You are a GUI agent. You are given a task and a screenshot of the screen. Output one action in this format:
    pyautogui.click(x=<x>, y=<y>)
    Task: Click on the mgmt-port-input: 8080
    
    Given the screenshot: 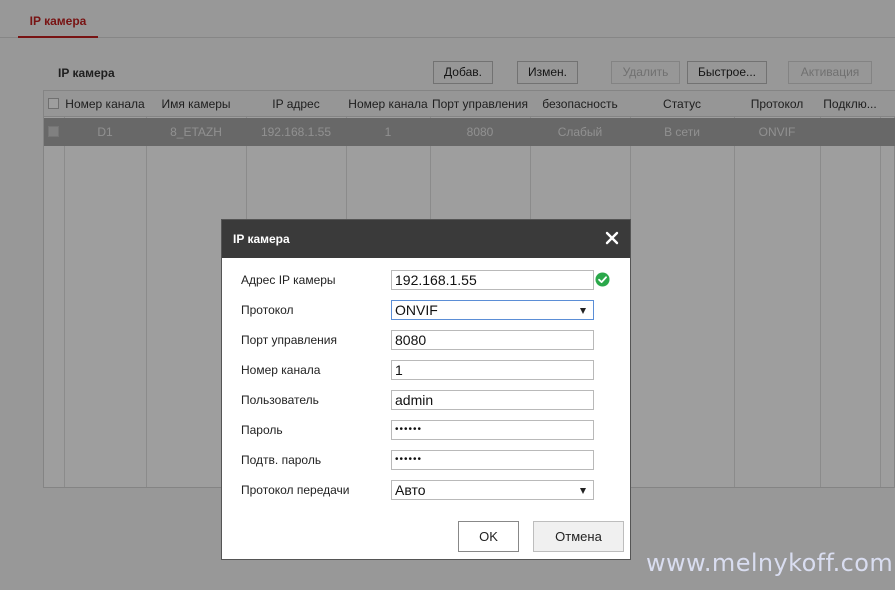 What is the action you would take?
    pyautogui.click(x=492, y=340)
    